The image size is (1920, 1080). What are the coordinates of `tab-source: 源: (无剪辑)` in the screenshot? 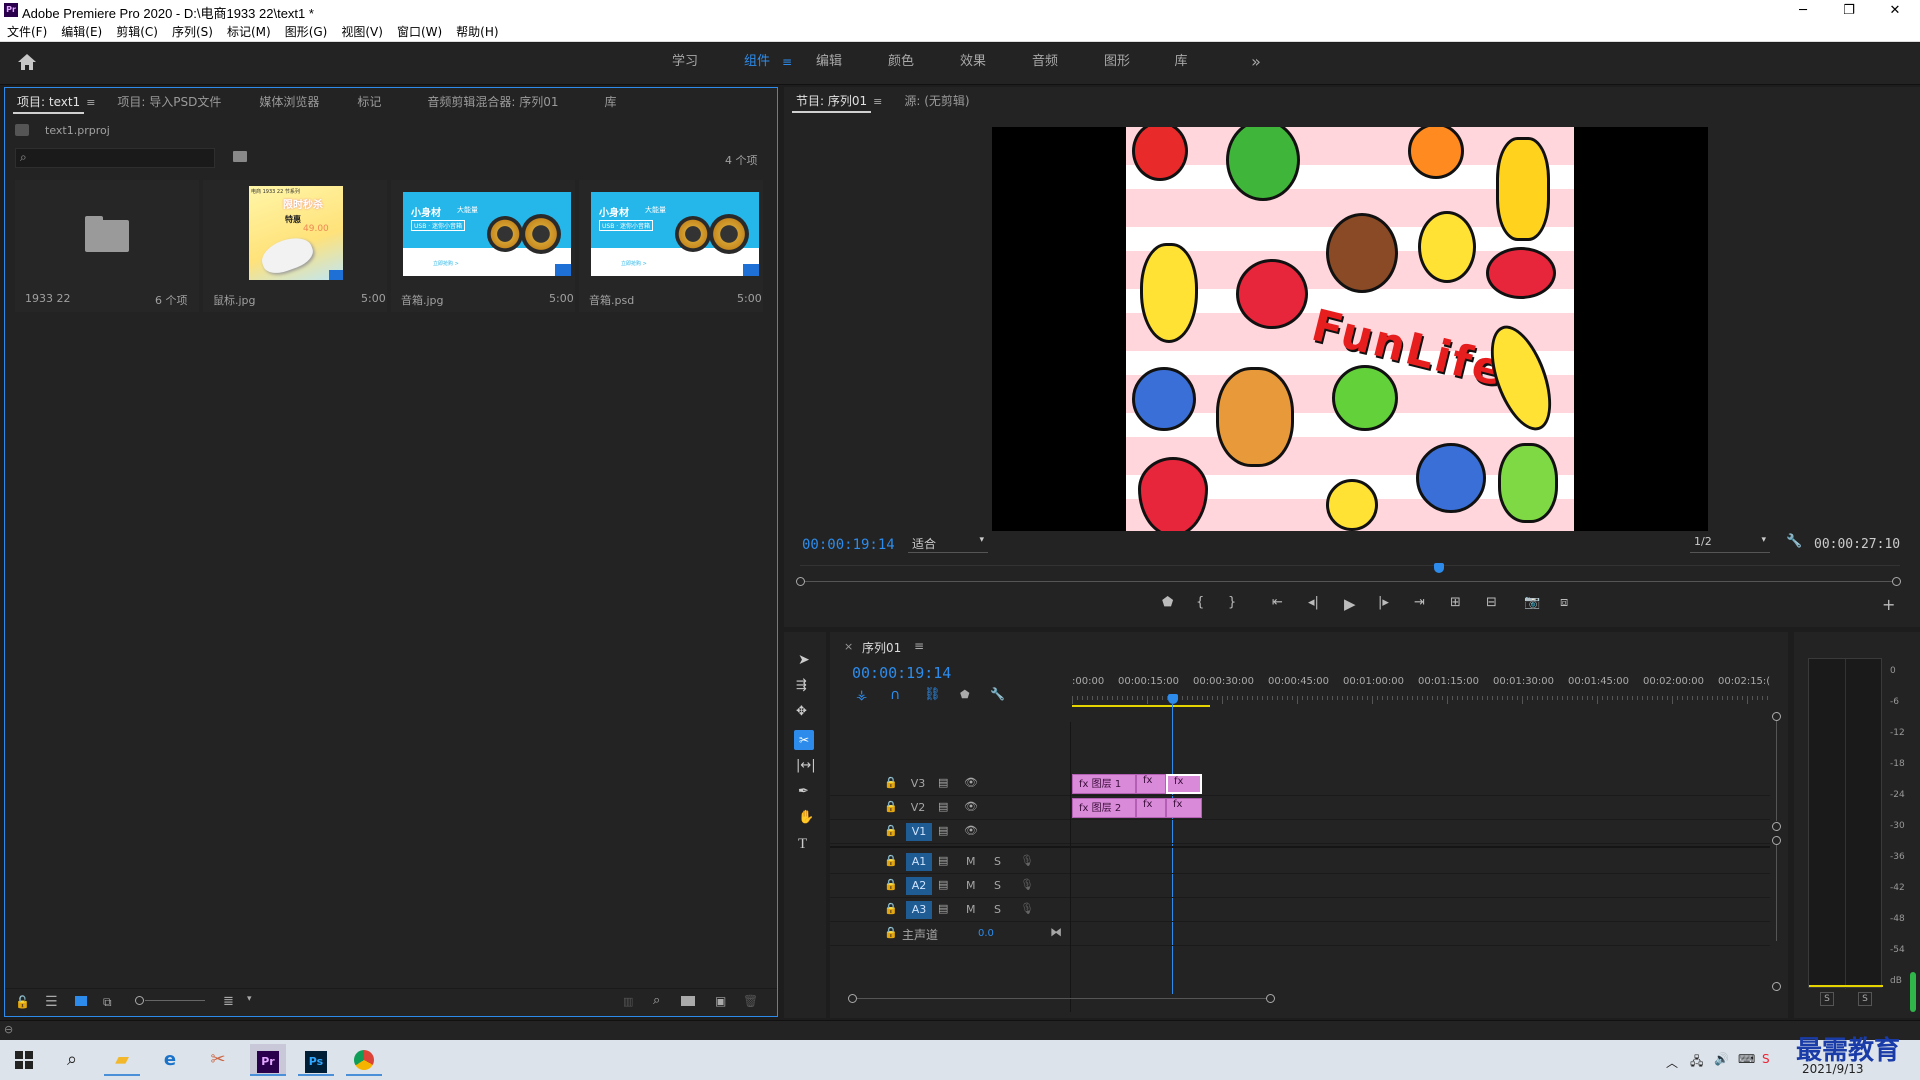 It's located at (936, 101).